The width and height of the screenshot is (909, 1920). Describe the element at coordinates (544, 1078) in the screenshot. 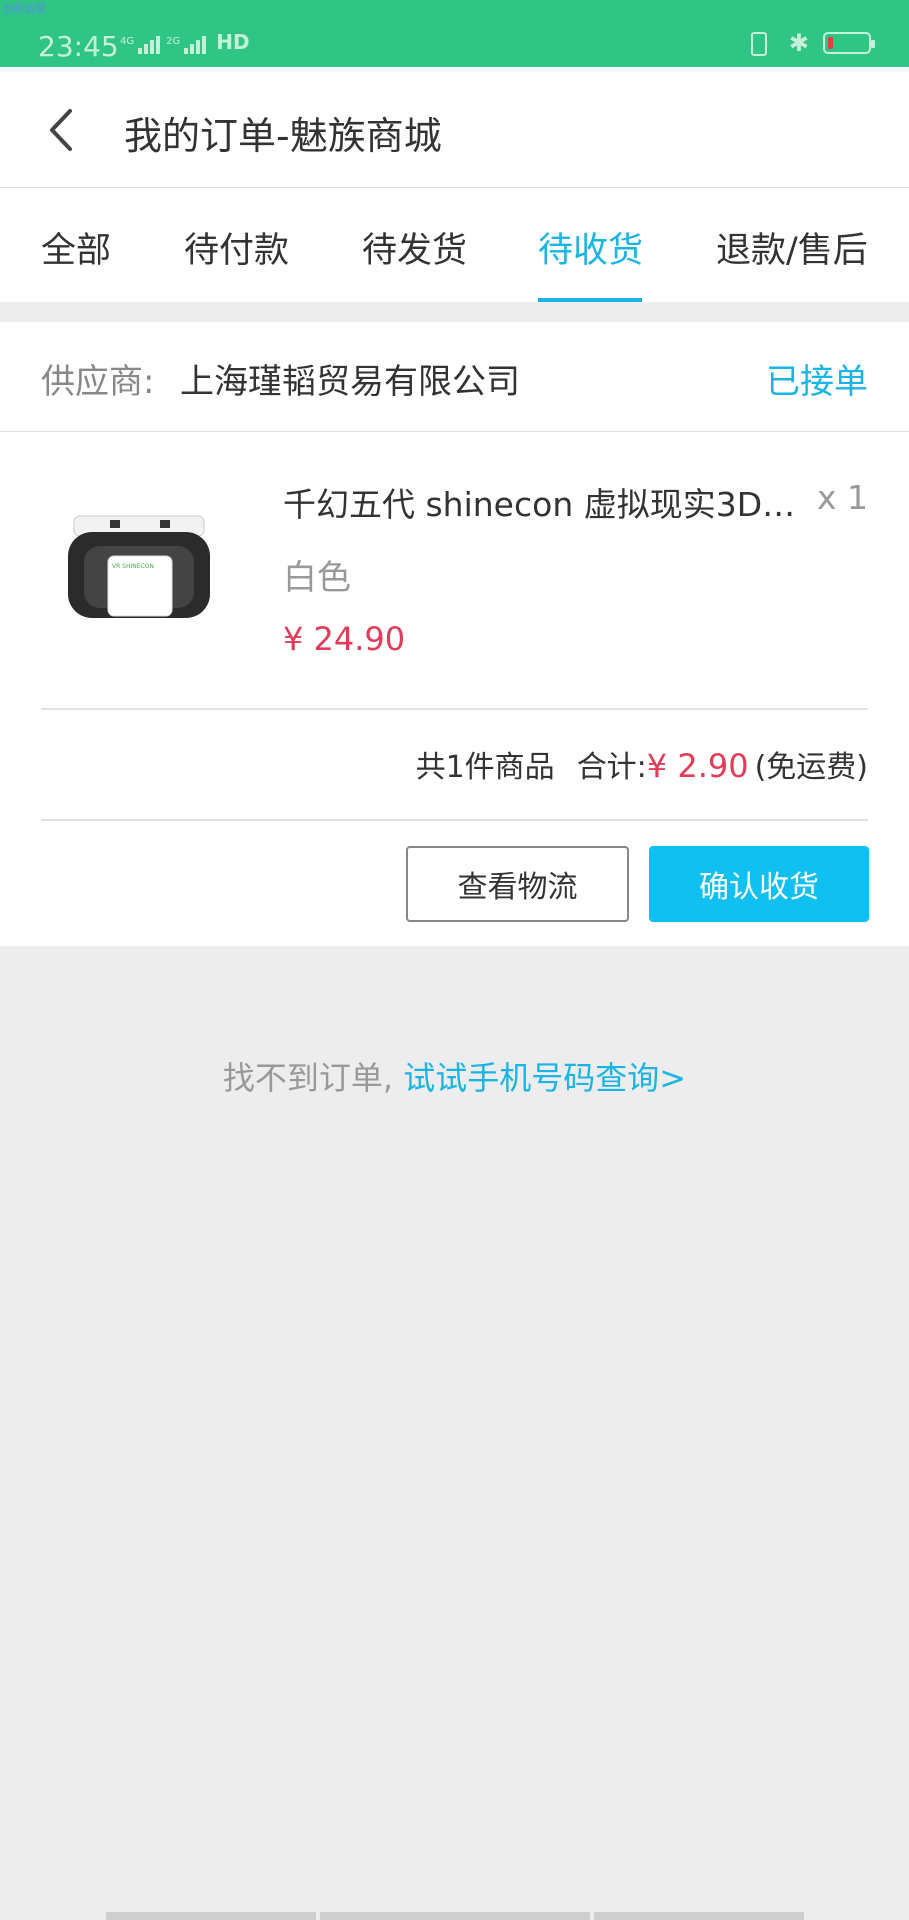

I see `phone-query-link: 试试手机号码查询>` at that location.